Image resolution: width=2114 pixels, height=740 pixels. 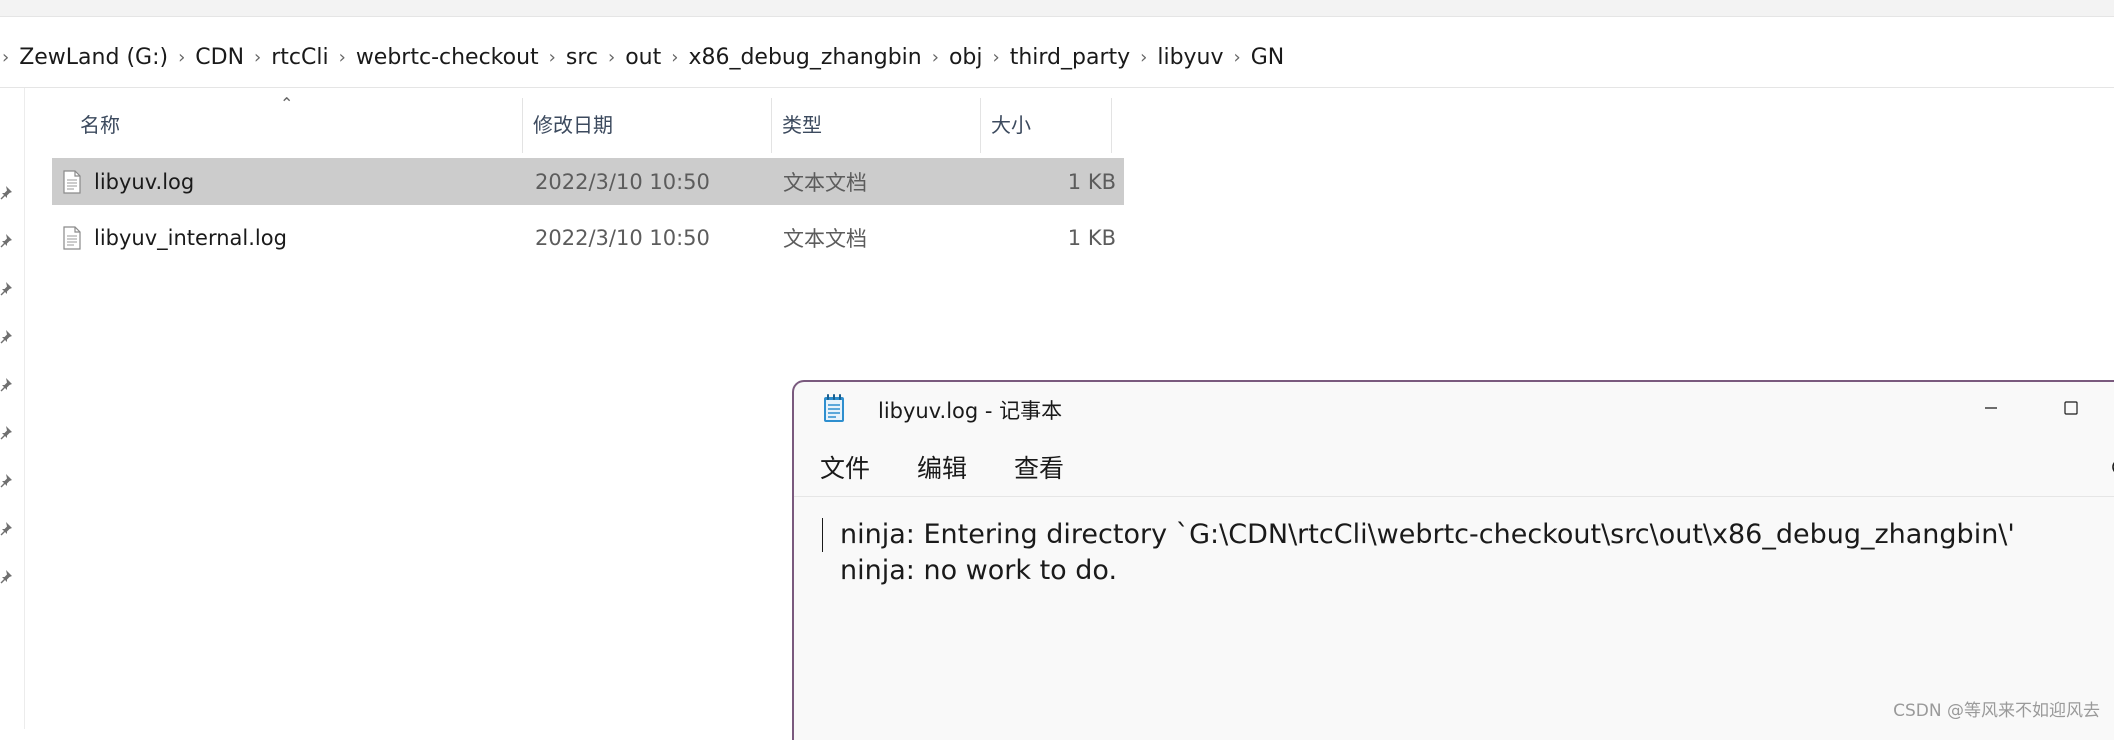 What do you see at coordinates (190, 237) in the screenshot?
I see `file-name: libyuv_internal.log` at bounding box center [190, 237].